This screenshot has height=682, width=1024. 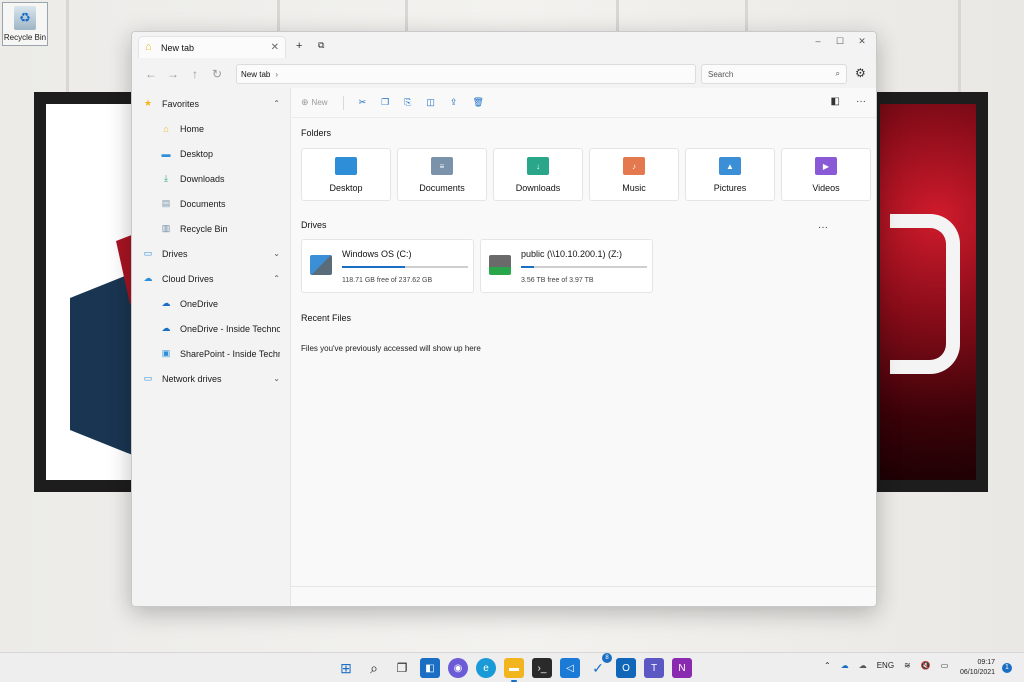 What do you see at coordinates (346, 668) in the screenshot?
I see `start-button: ⊞` at bounding box center [346, 668].